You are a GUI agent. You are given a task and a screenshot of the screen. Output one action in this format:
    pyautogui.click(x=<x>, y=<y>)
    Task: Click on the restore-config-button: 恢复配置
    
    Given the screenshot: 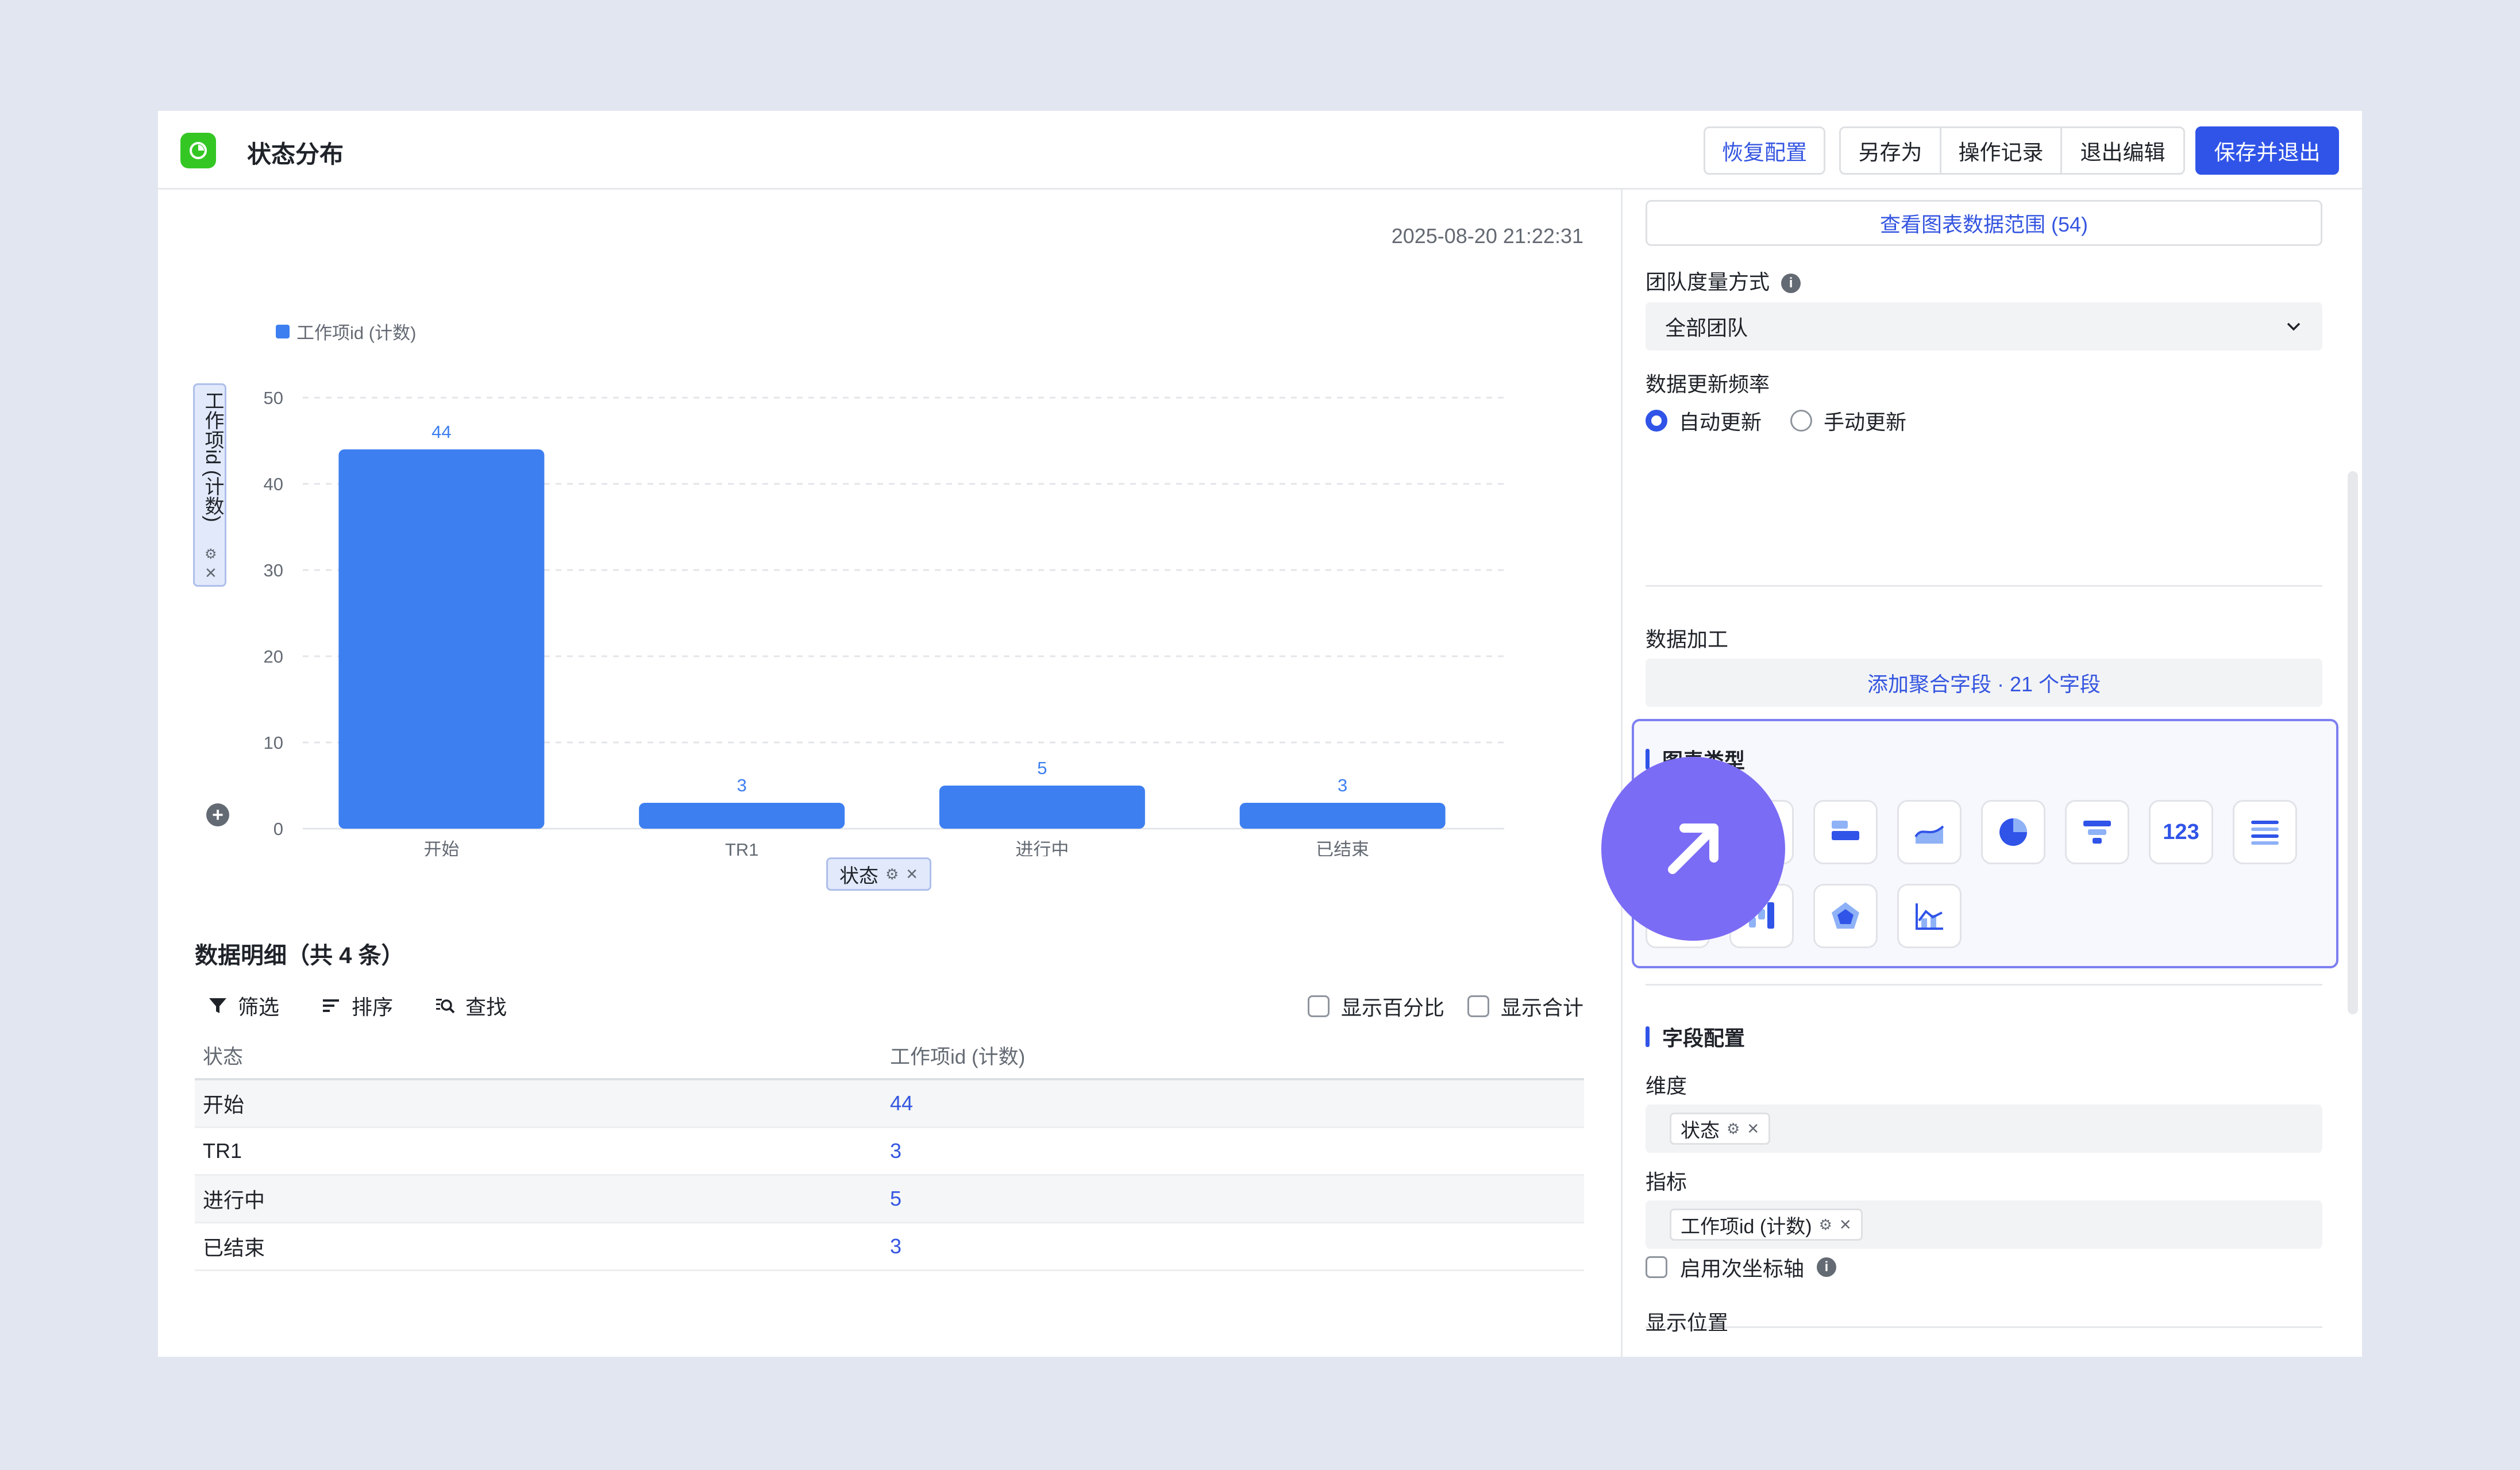 What is the action you would take?
    pyautogui.click(x=1764, y=150)
    